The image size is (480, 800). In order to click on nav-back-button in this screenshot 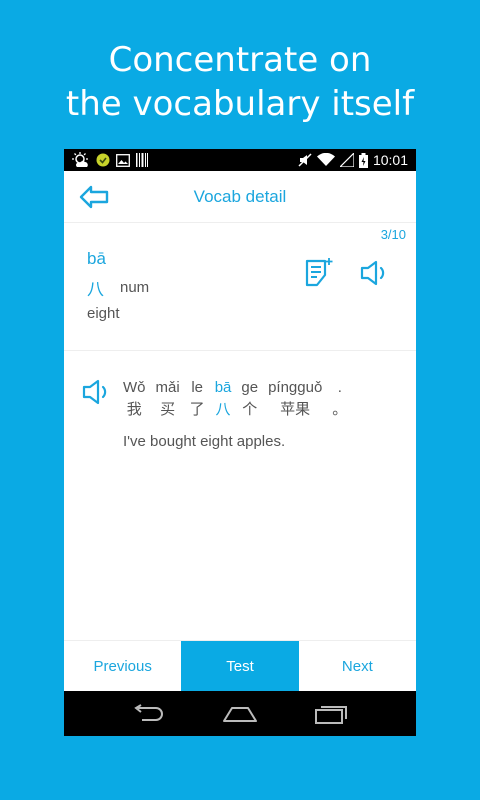, I will do `click(149, 714)`.